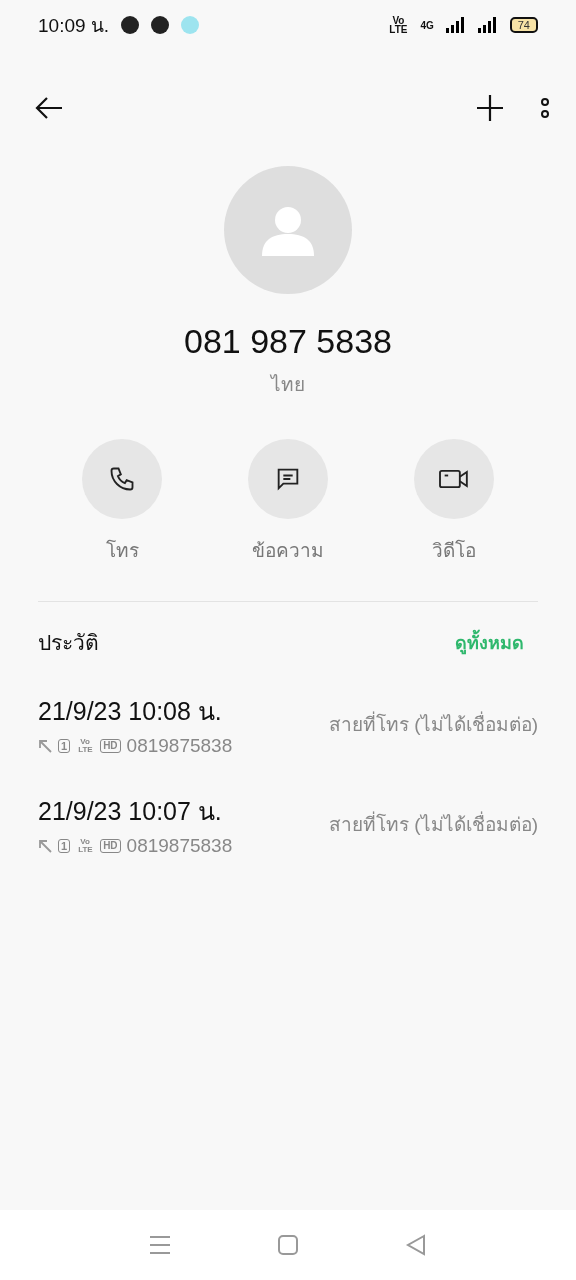 This screenshot has width=576, height=1280. Describe the element at coordinates (490, 108) in the screenshot. I see `add-button` at that location.